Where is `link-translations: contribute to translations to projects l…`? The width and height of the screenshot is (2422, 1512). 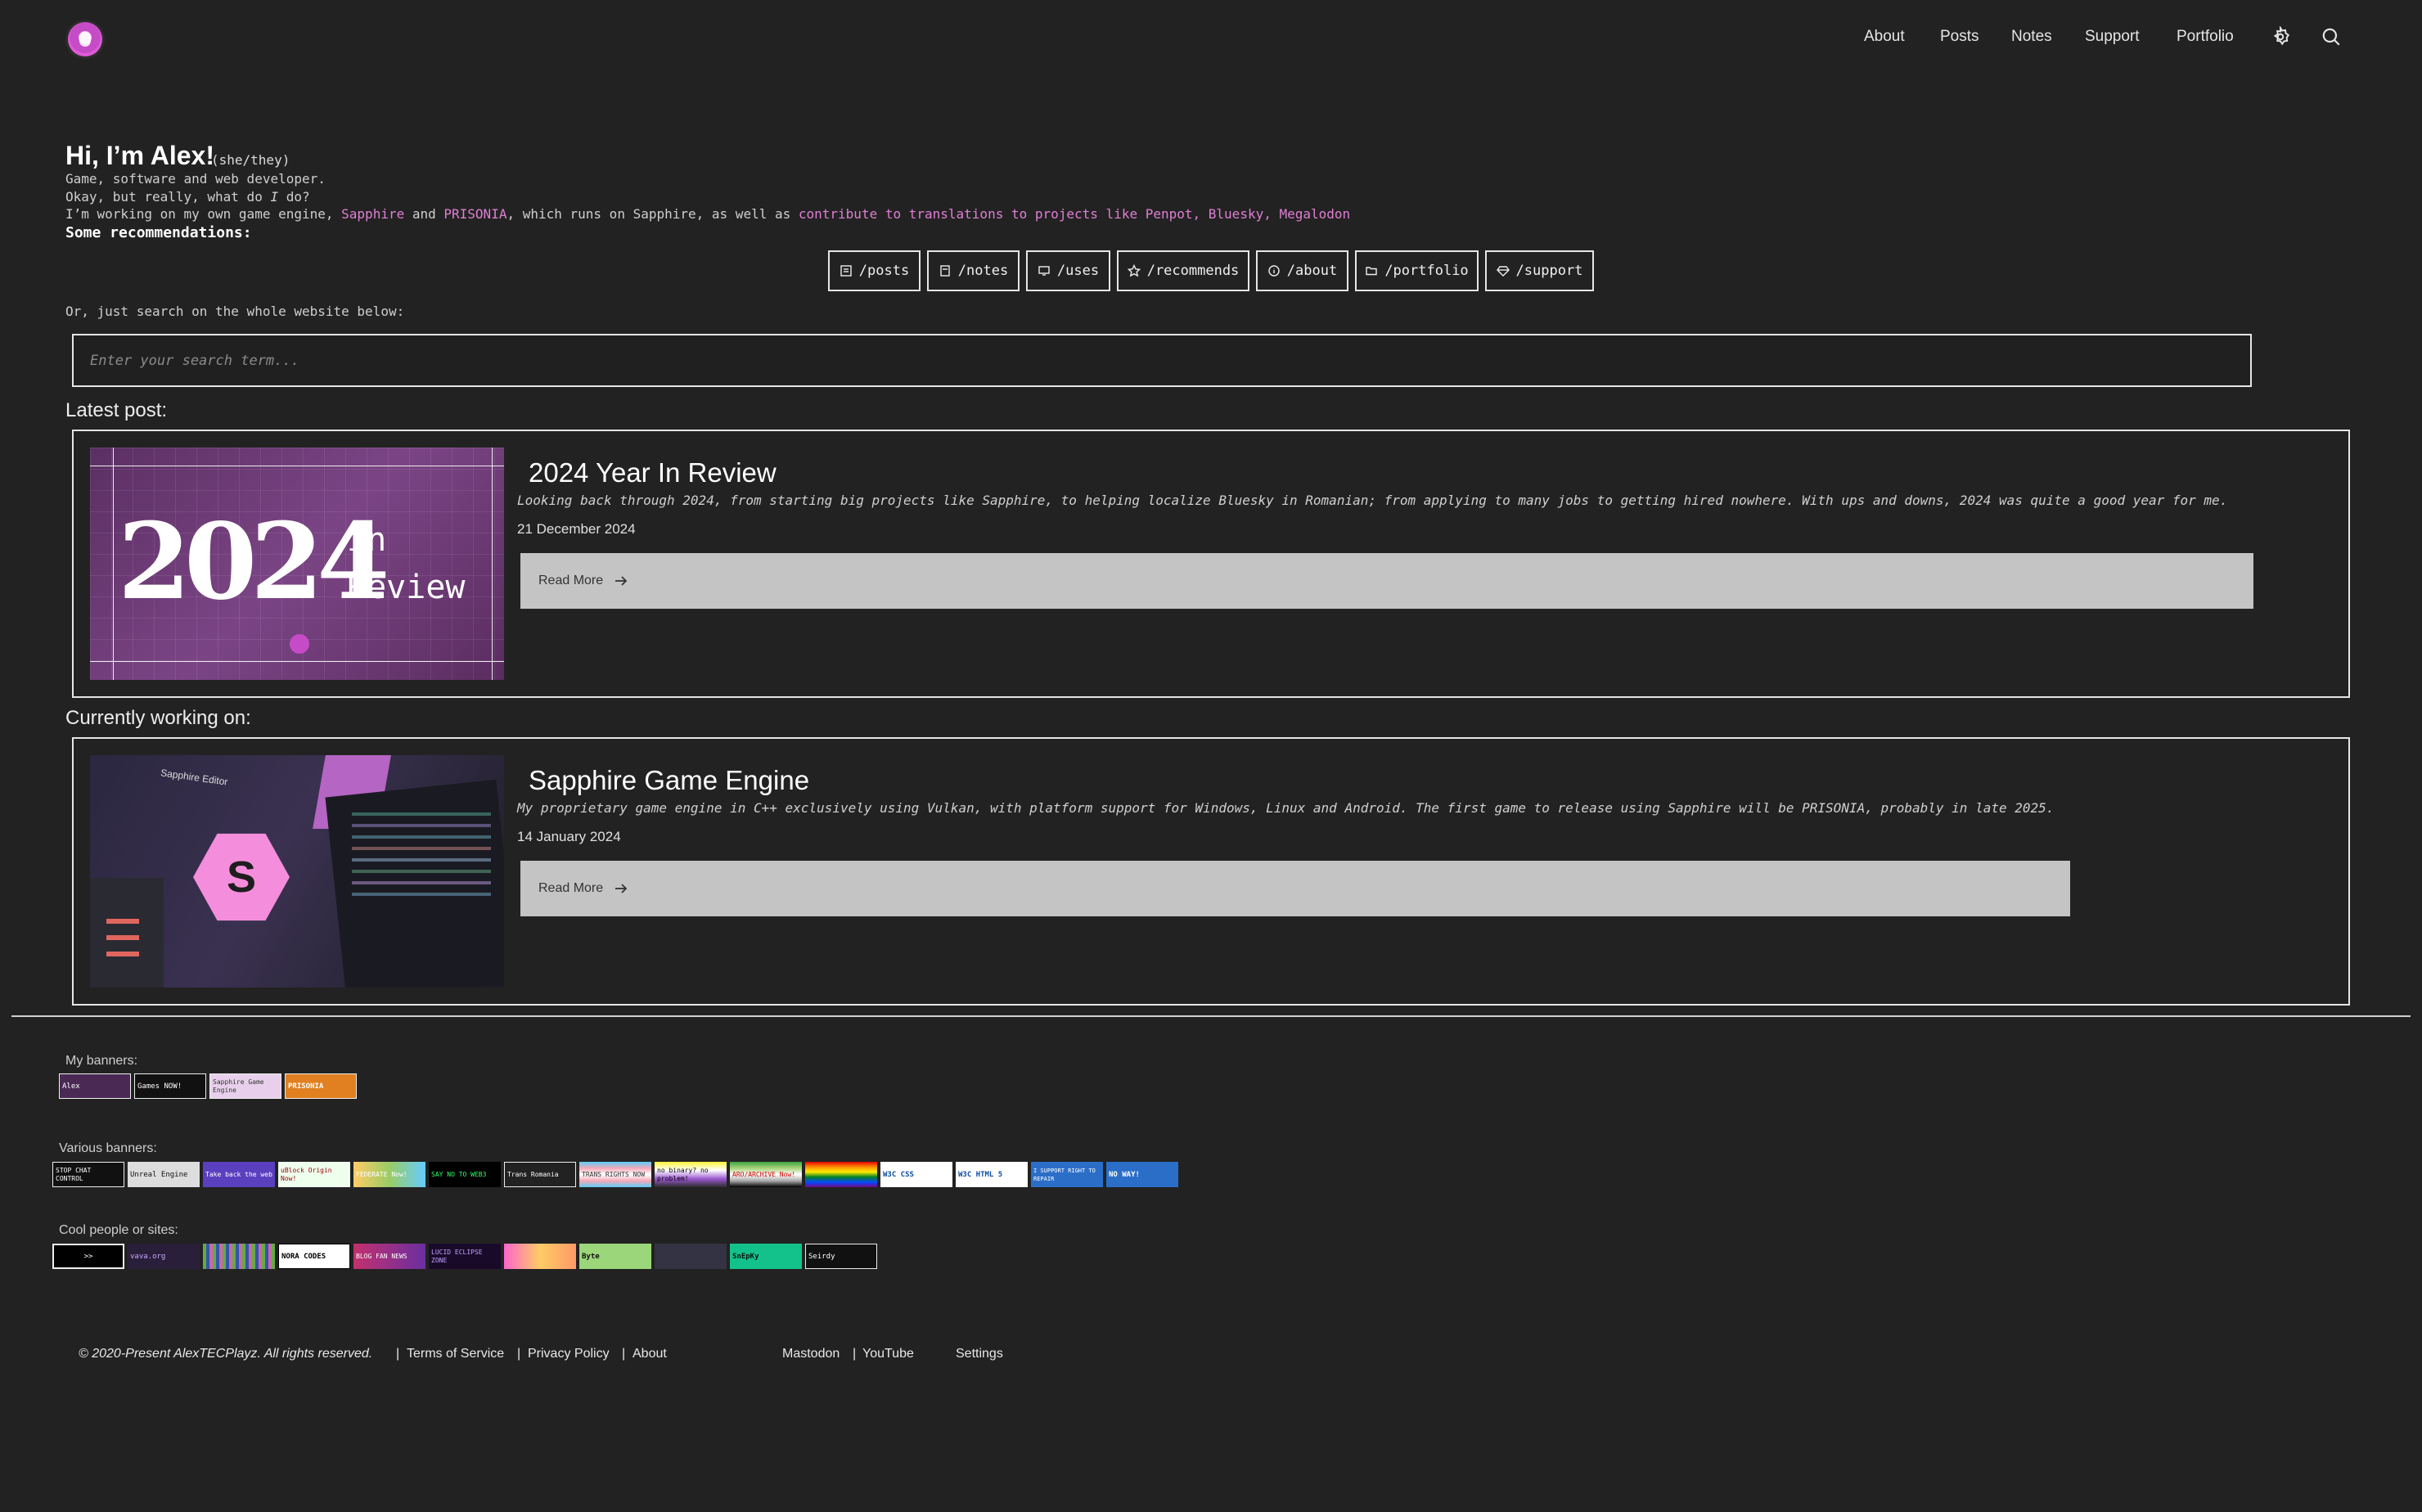
link-translations: contribute to translations to projects l… is located at coordinates (1074, 214).